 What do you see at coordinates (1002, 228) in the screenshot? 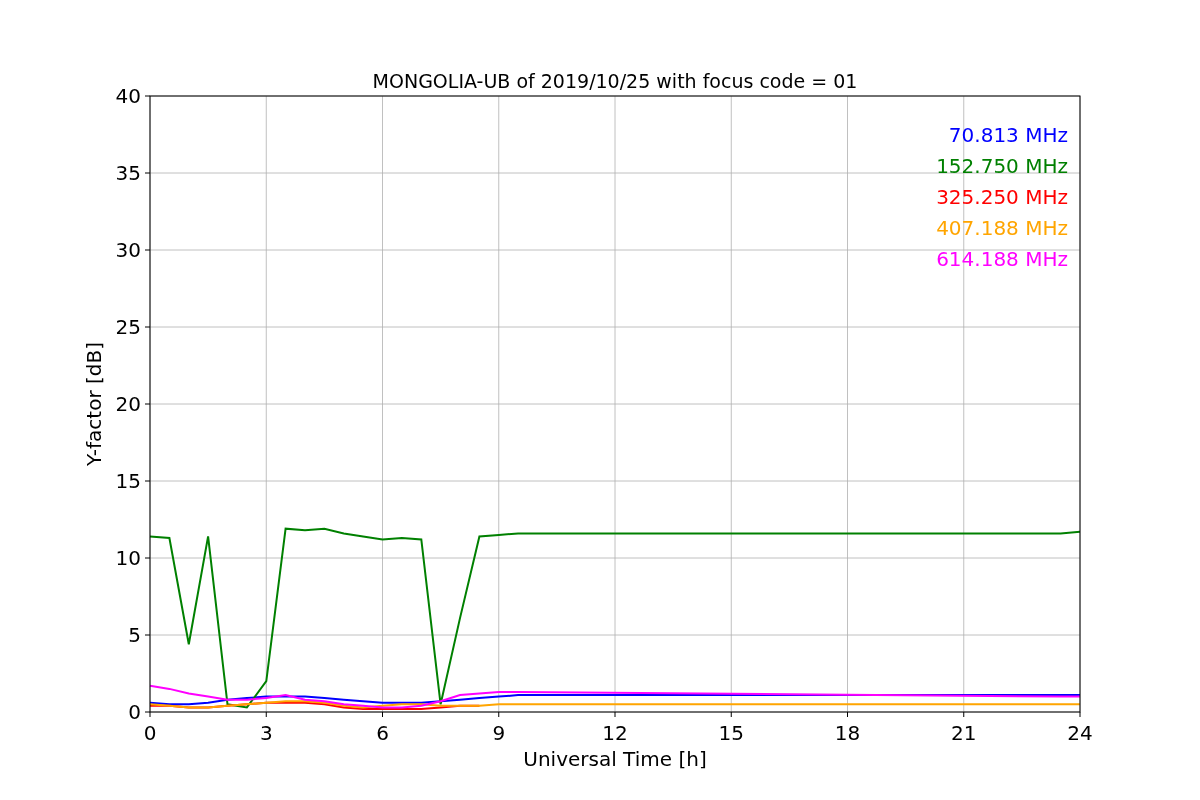
I see `legend-label: 407.188 MHz` at bounding box center [1002, 228].